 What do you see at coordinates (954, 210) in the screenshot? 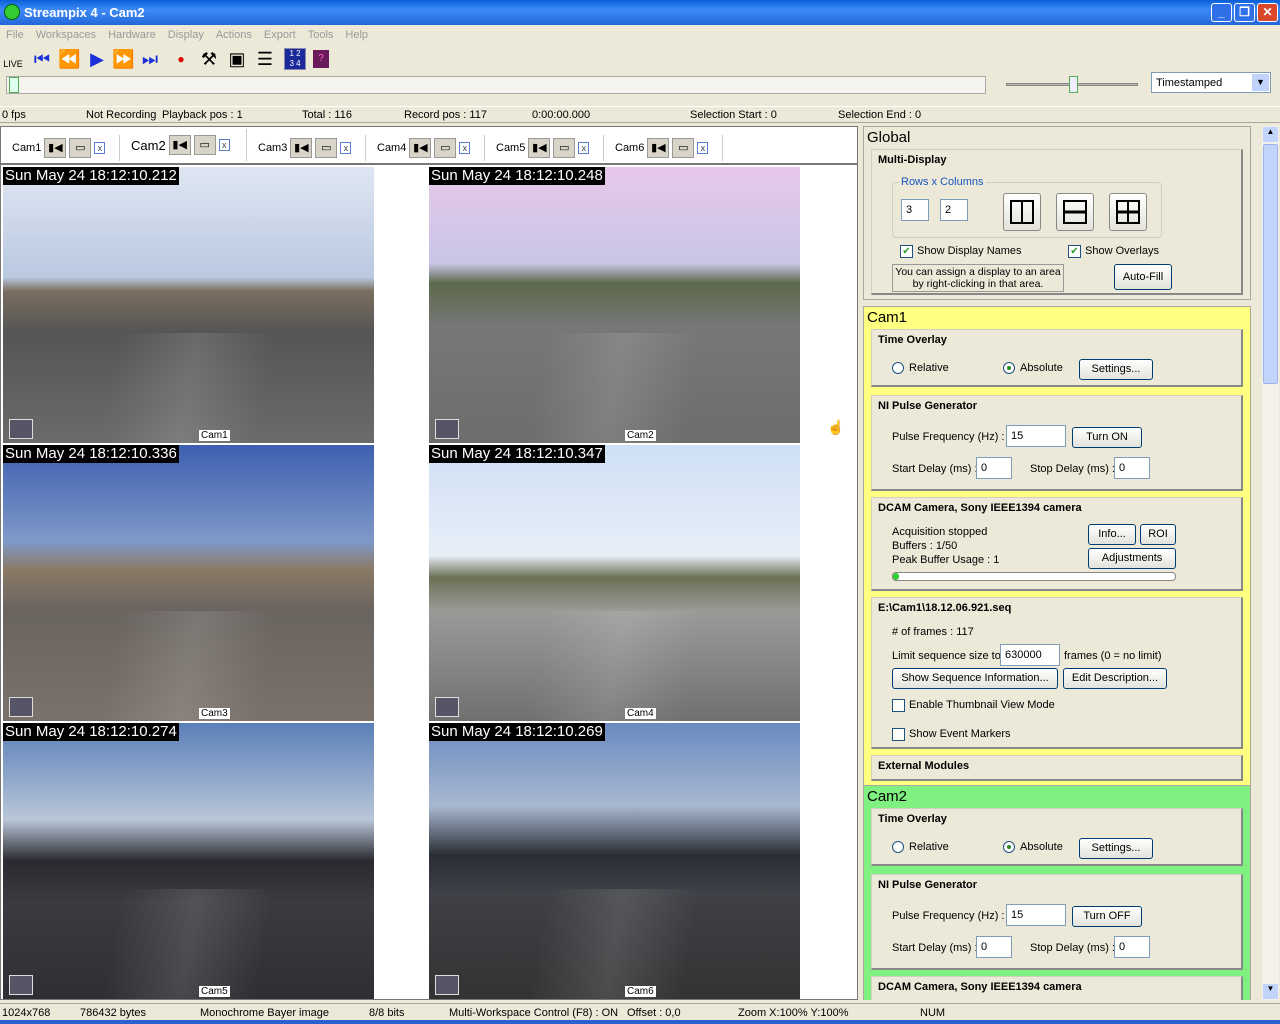
I see `columns-input` at bounding box center [954, 210].